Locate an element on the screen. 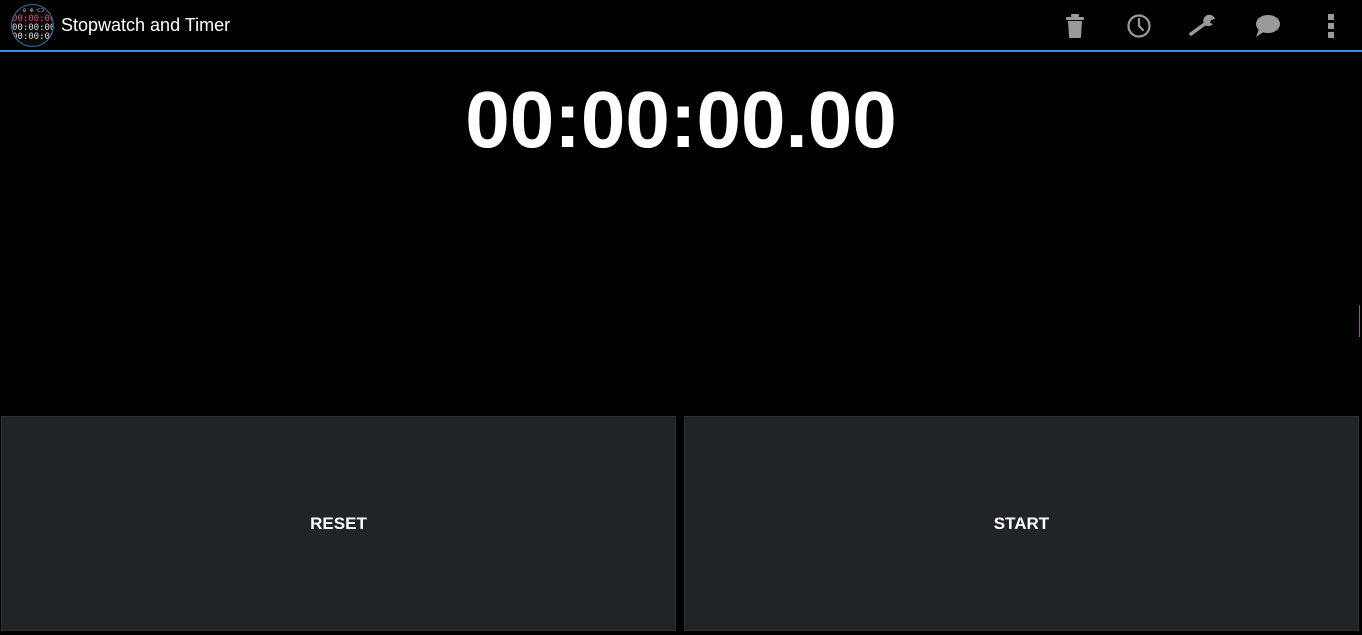 The height and width of the screenshot is (635, 1362). settings-button is located at coordinates (1203, 26).